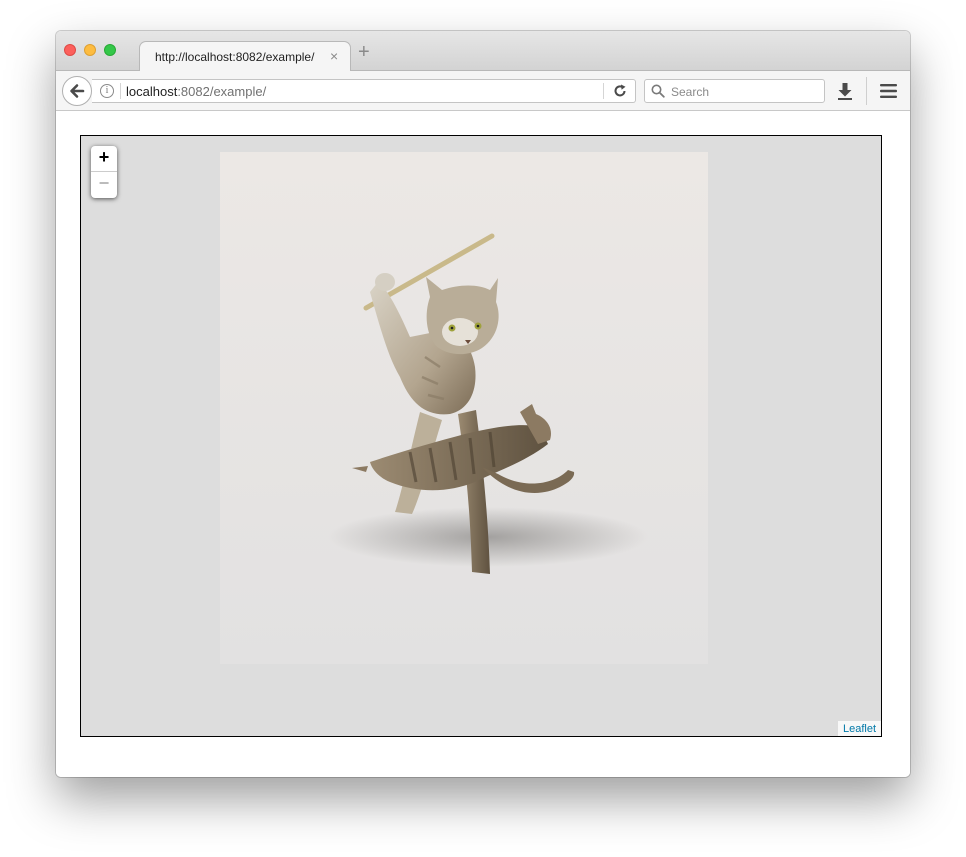  Describe the element at coordinates (620, 91) in the screenshot. I see `reload-icon` at that location.